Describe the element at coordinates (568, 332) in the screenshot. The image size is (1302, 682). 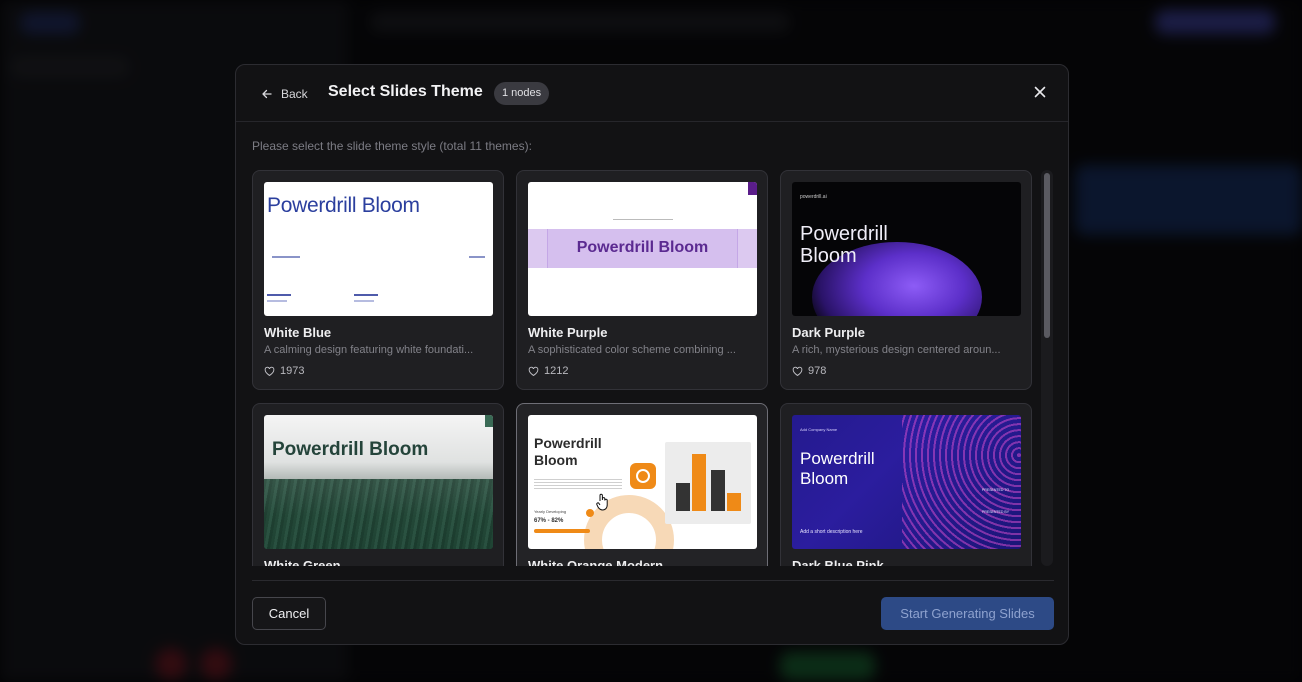
I see `theme-name: White Purple` at that location.